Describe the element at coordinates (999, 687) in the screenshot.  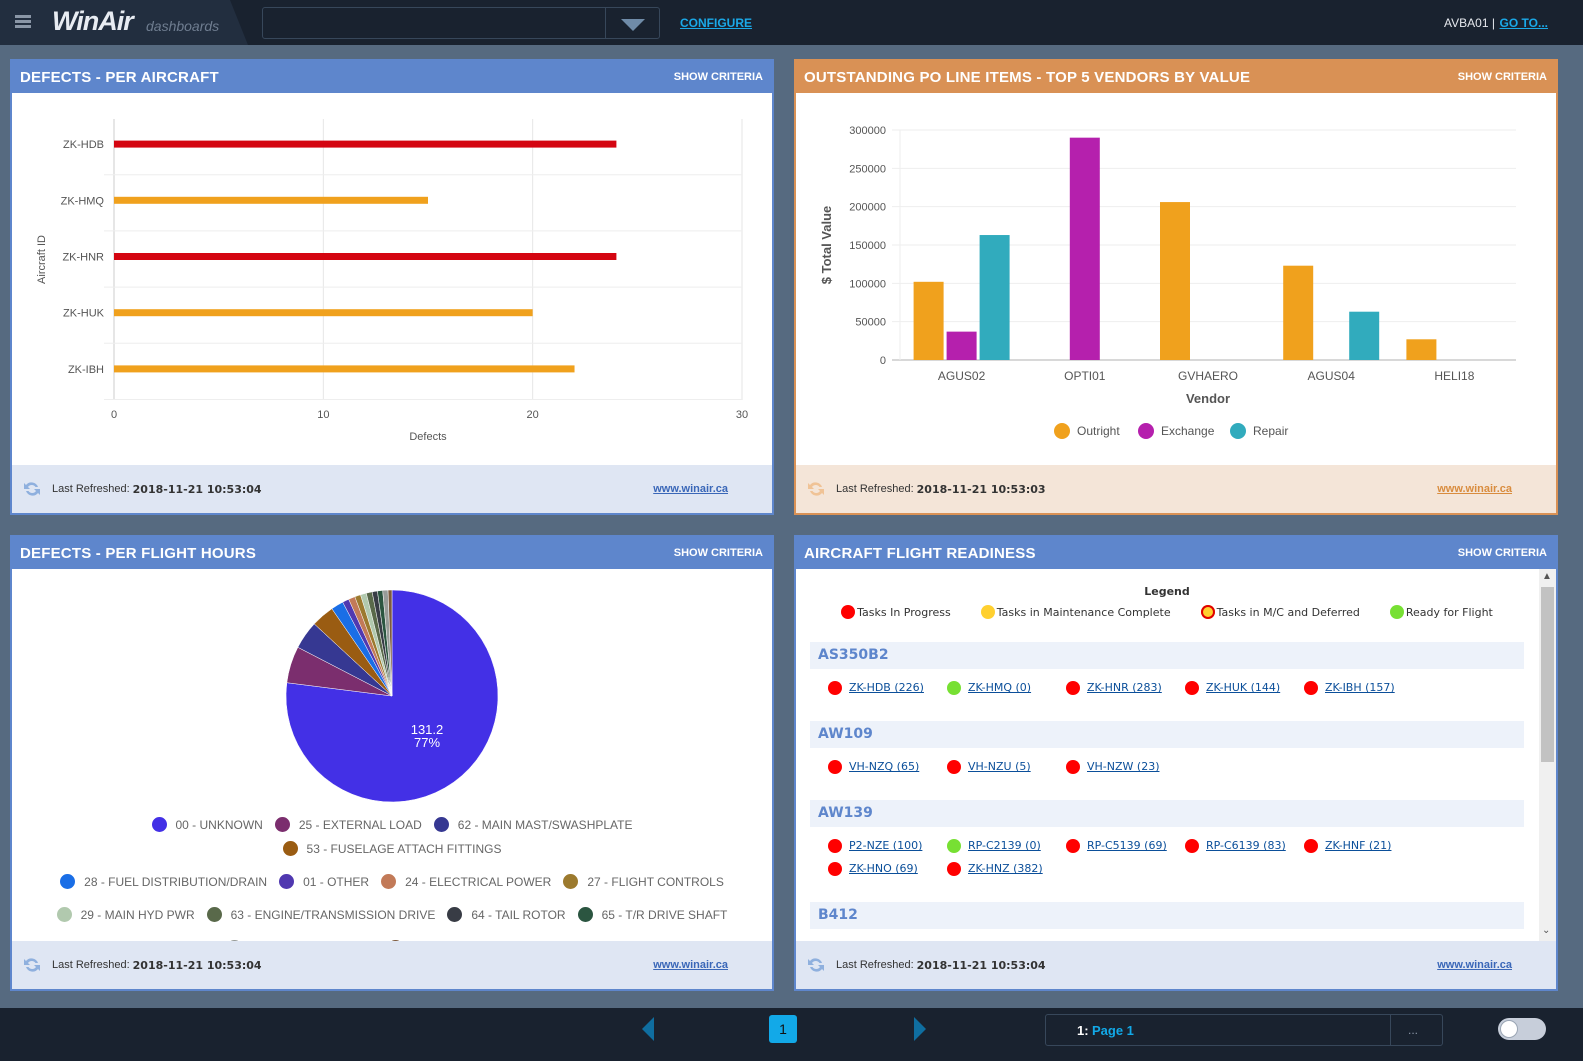
I see `aircraft-link: ZK-HMQ (0)` at that location.